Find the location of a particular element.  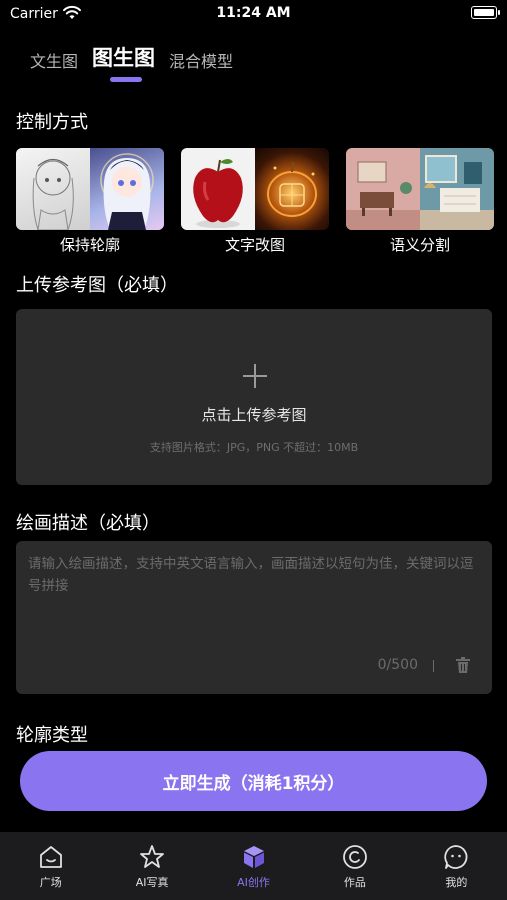

control-mode-list: 保持轮廓 文字改图 语义分割 is located at coordinates (255, 201).